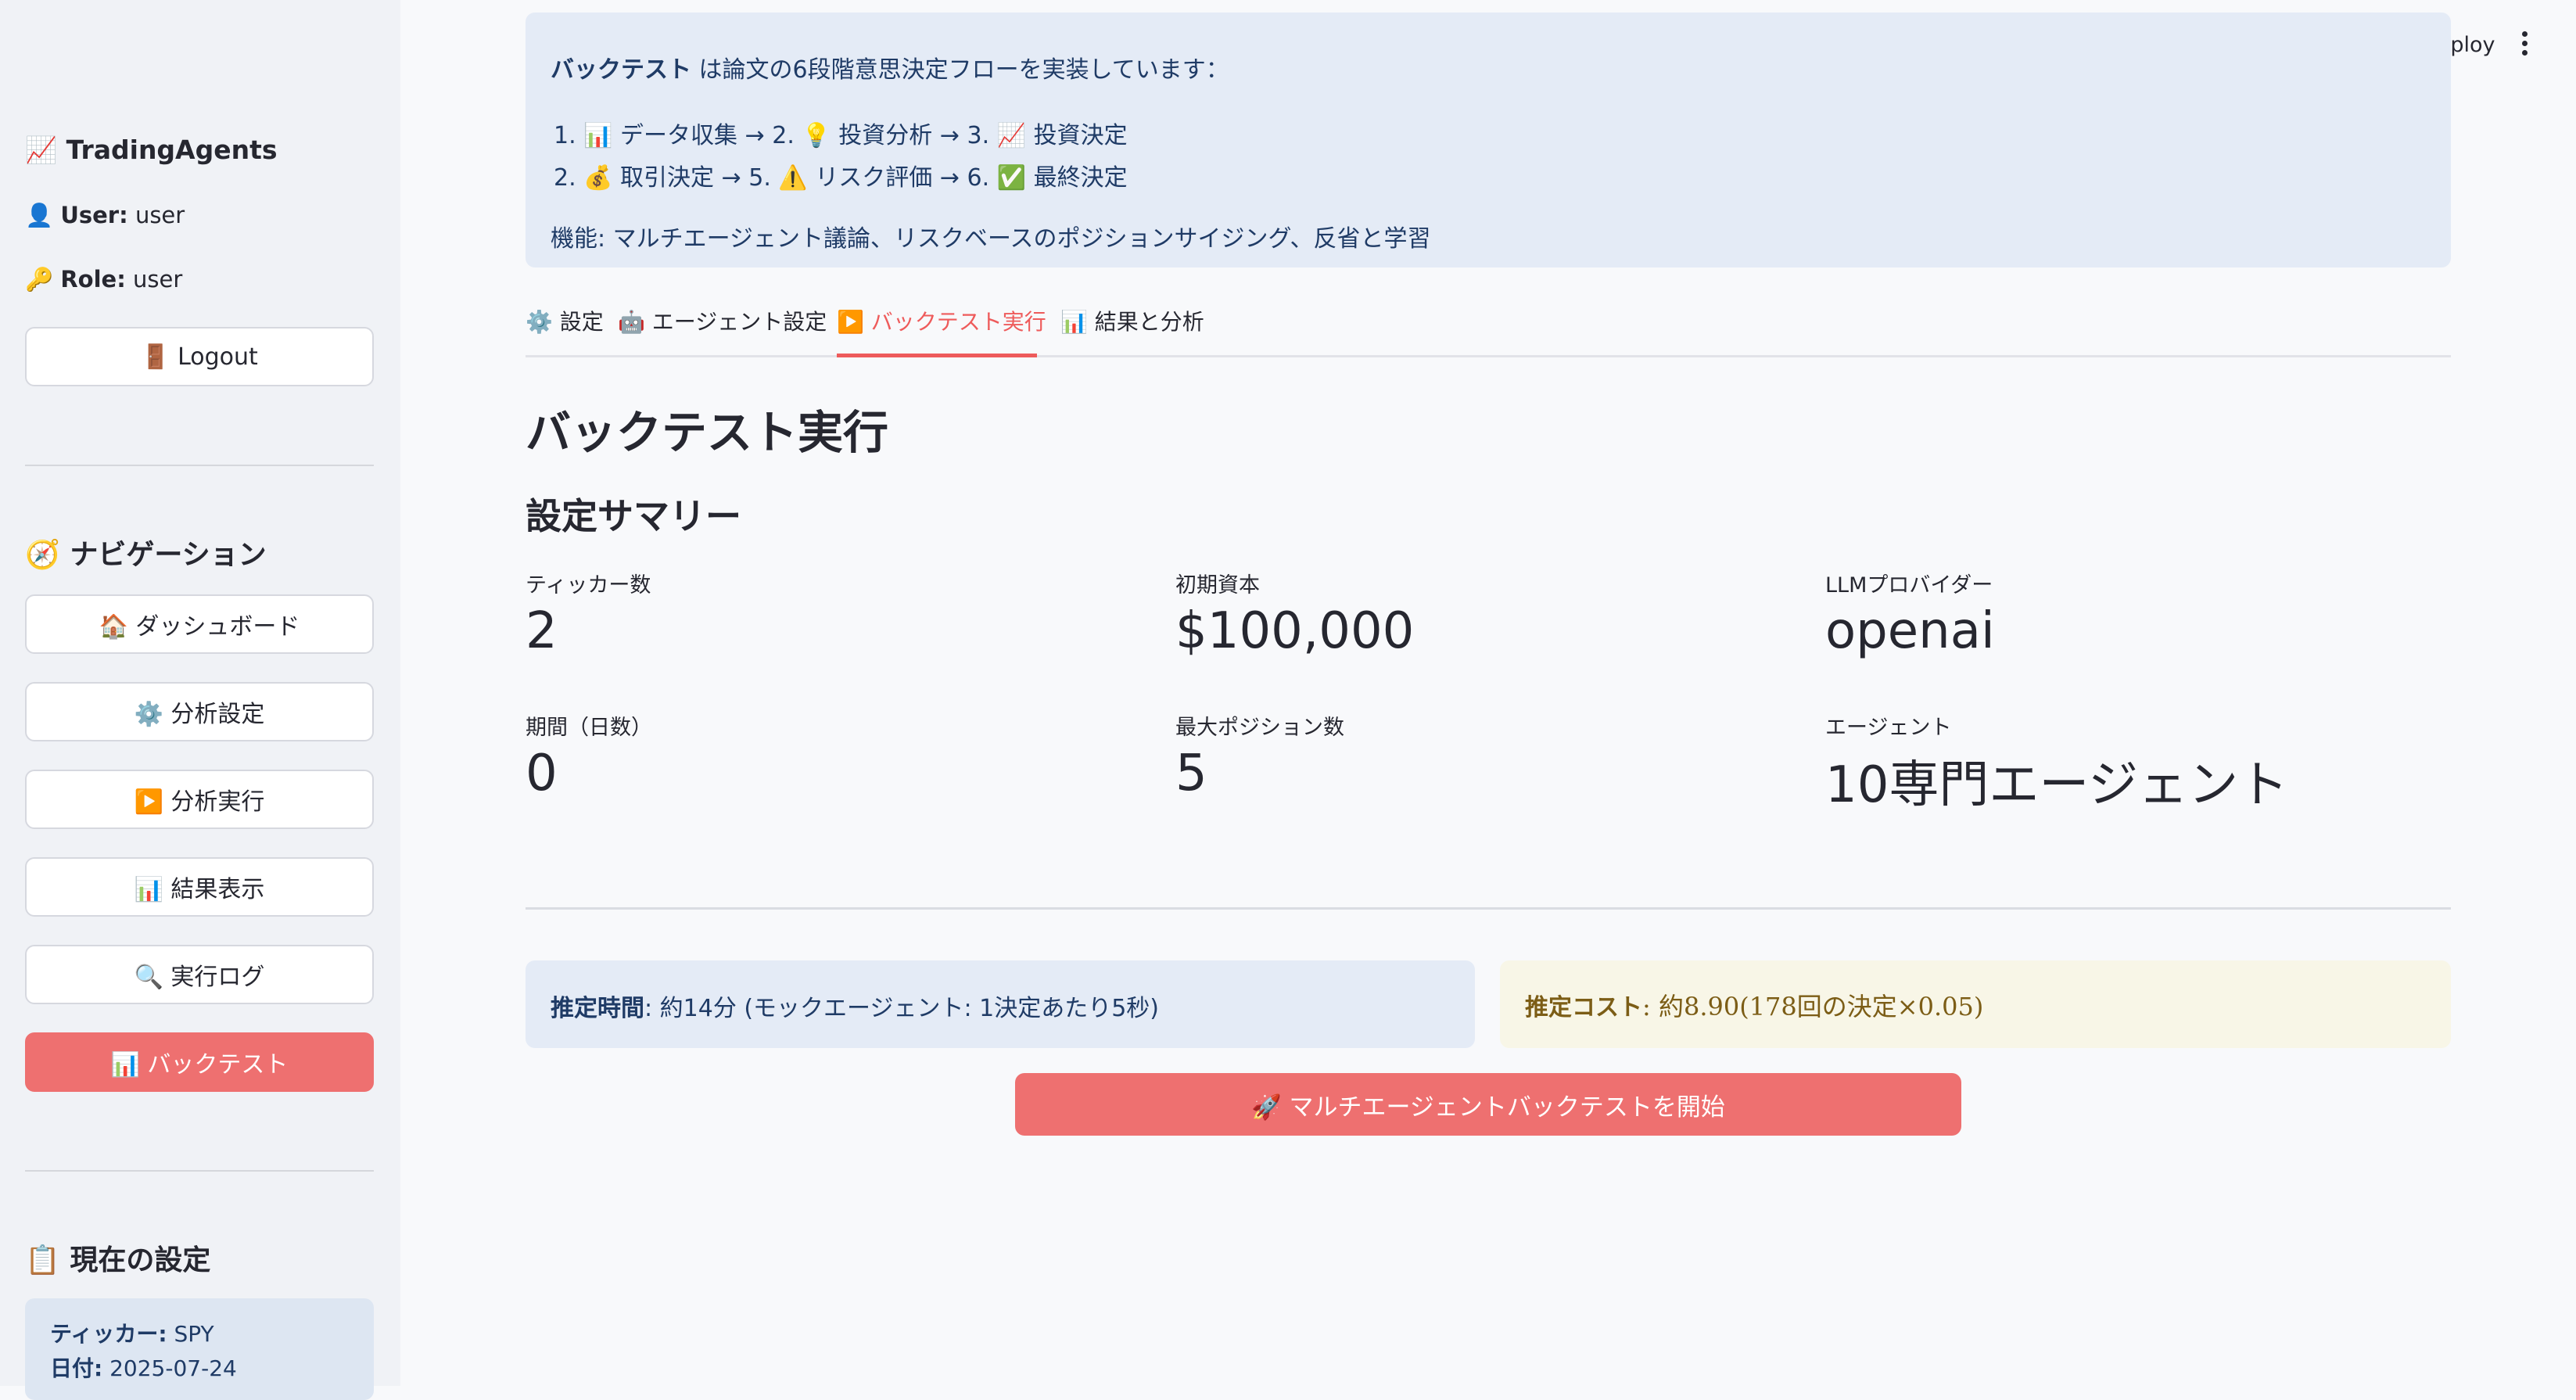 The width and height of the screenshot is (2576, 1400). What do you see at coordinates (158, 279) in the screenshot?
I see `role-value: user` at bounding box center [158, 279].